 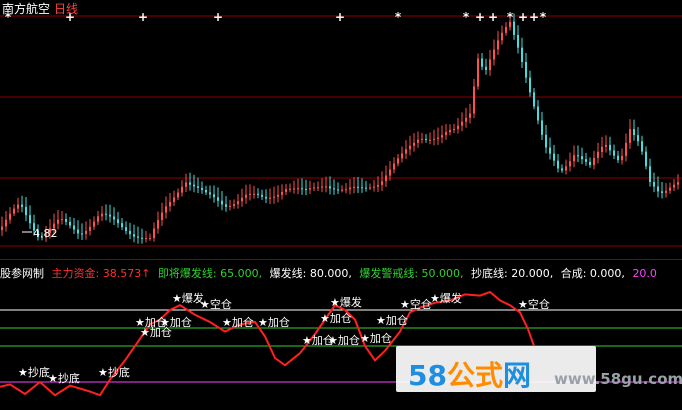 I want to click on watermark-url: www.58gu.com, so click(x=618, y=379).